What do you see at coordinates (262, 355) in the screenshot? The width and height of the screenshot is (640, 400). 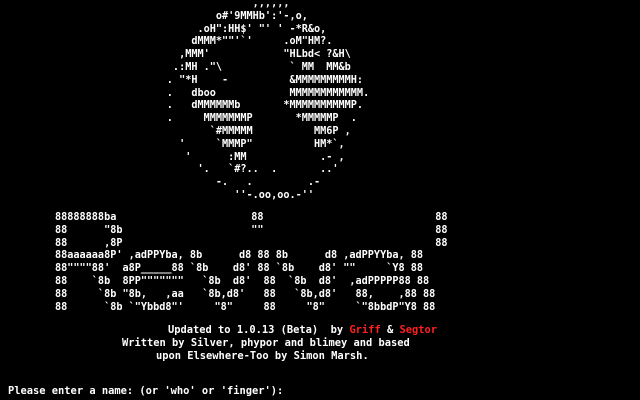 I see `credits-based-line: upon Elsewhere-Too by Simon Marsh.` at bounding box center [262, 355].